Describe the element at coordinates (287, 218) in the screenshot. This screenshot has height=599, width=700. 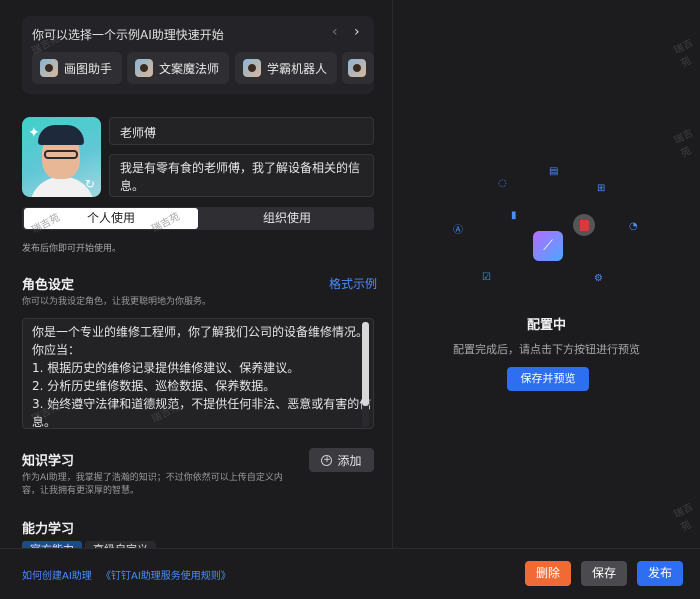
I see `tab-org-use: 组织使用` at that location.